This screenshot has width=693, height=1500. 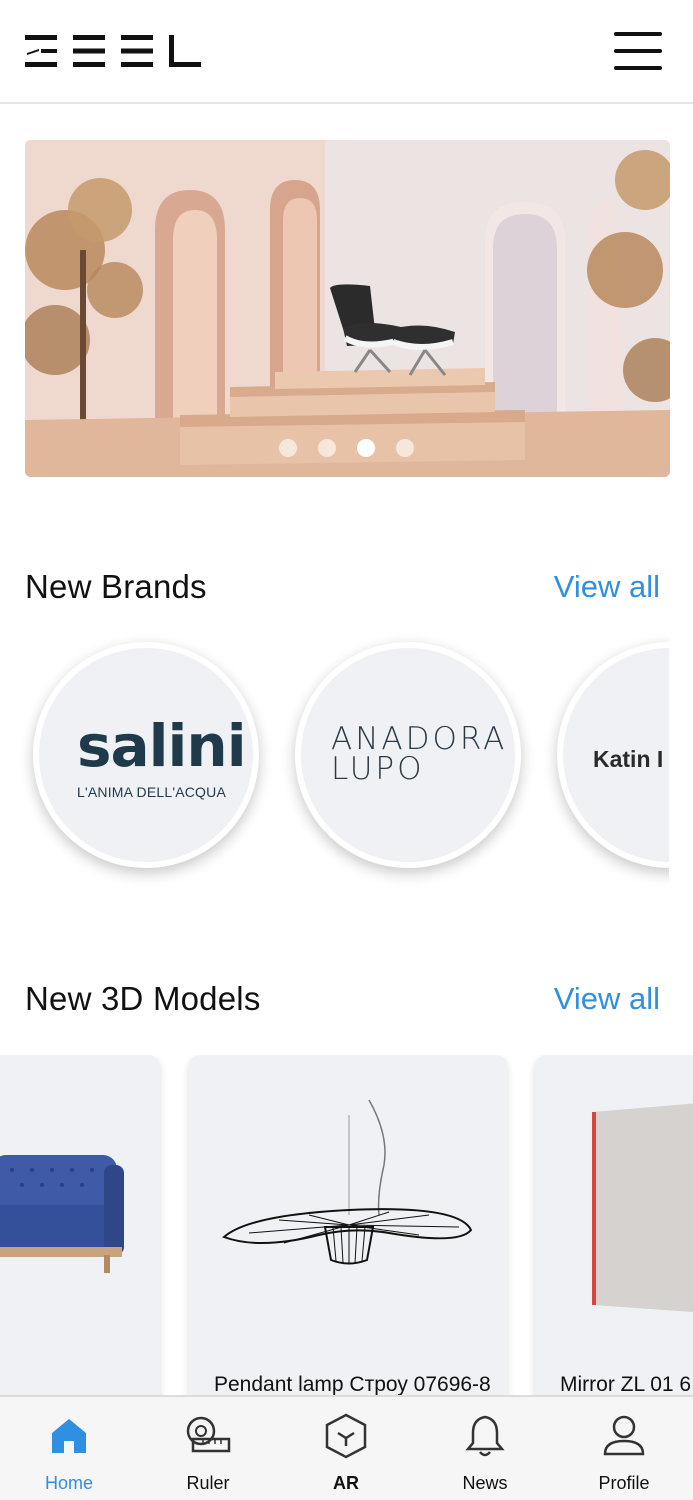 I want to click on sofa-image, so click(x=62, y=1214).